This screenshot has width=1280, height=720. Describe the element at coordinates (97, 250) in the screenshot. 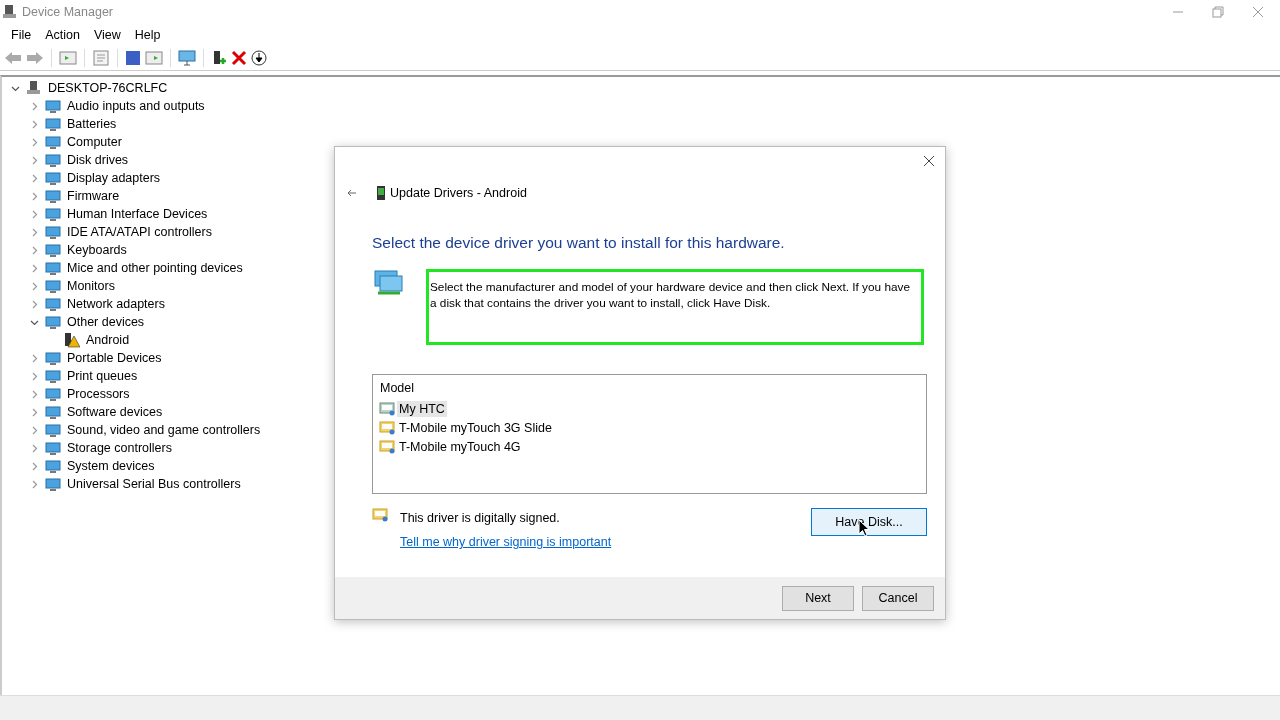

I see `tree-item: Keyboards` at that location.